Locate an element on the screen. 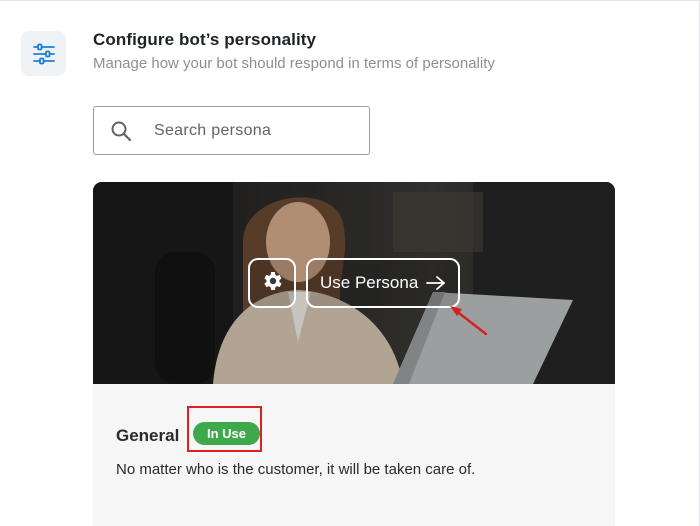 Image resolution: width=700 pixels, height=526 pixels. persona-name: General is located at coordinates (148, 435).